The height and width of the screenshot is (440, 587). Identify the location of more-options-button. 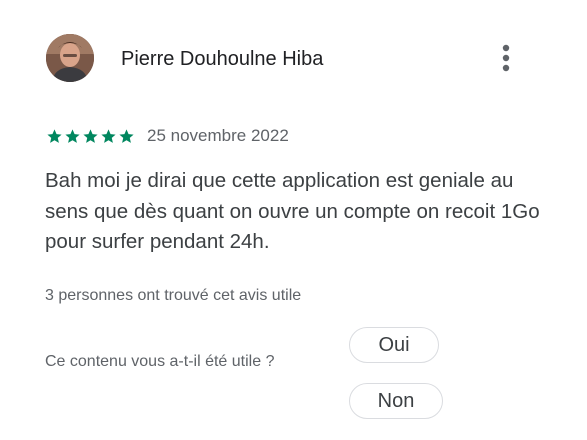
(506, 58).